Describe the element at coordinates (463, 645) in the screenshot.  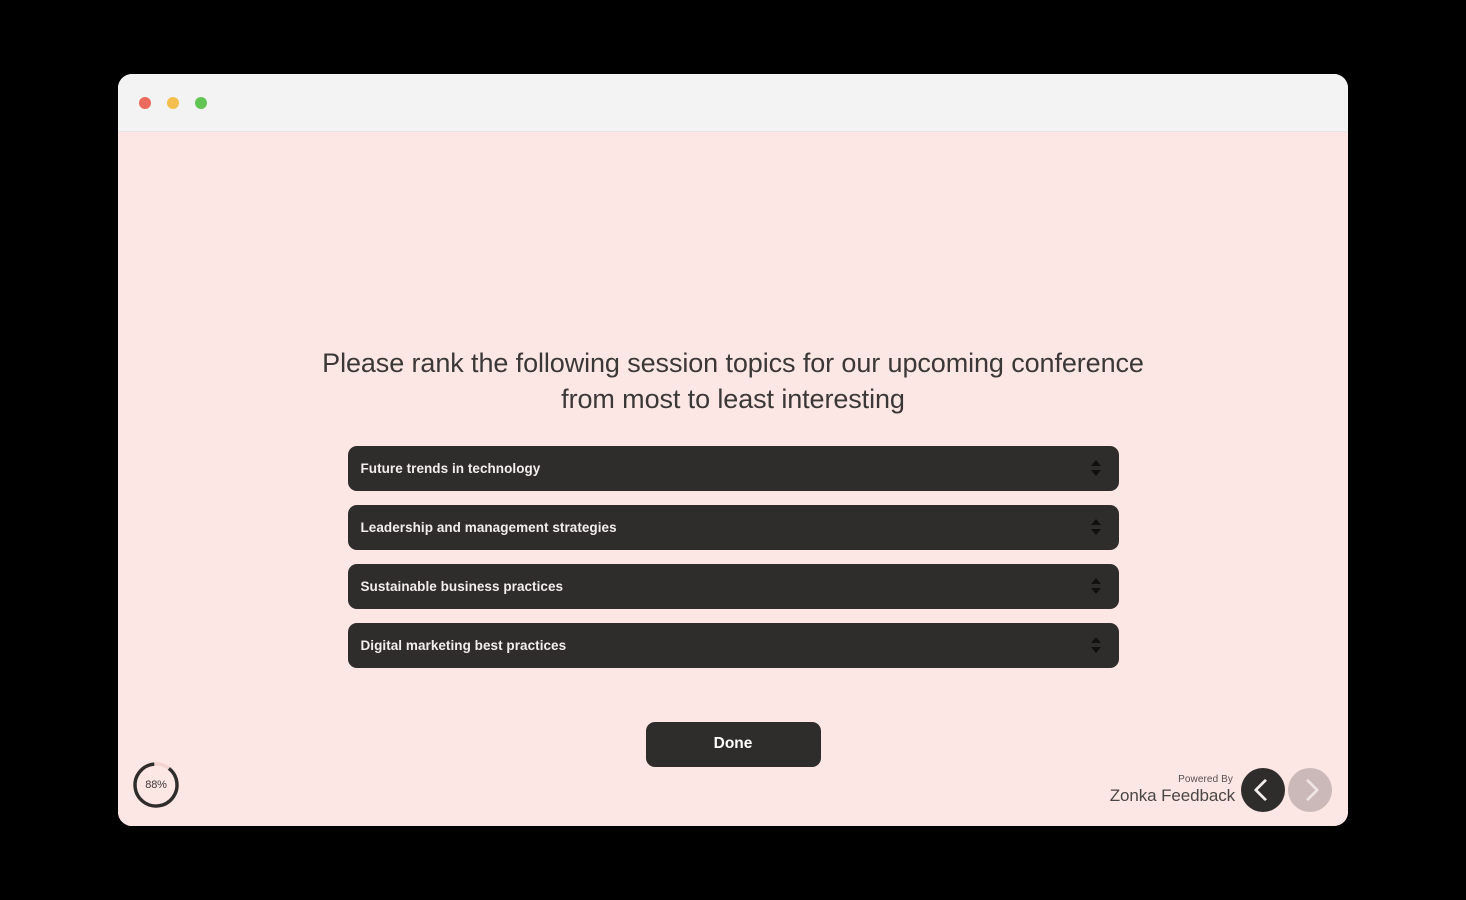
I see `ranking-item-label: Digital marketing best practices` at that location.